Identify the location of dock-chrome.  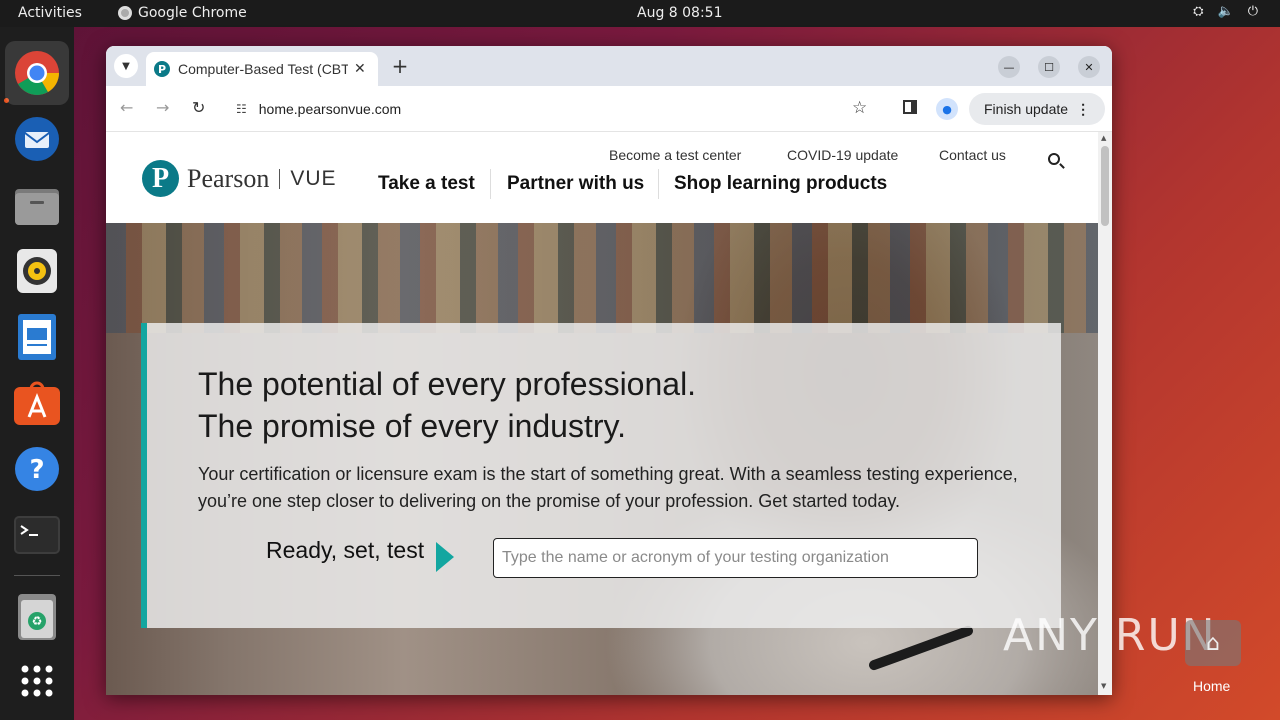
(37, 73).